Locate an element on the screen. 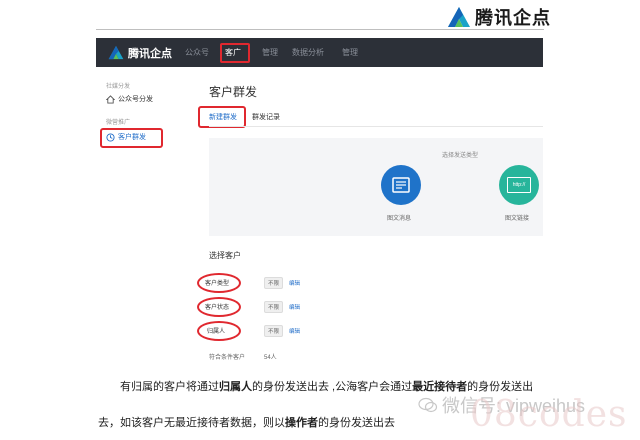 This screenshot has height=440, width=640. link-icon: http:// is located at coordinates (519, 185).